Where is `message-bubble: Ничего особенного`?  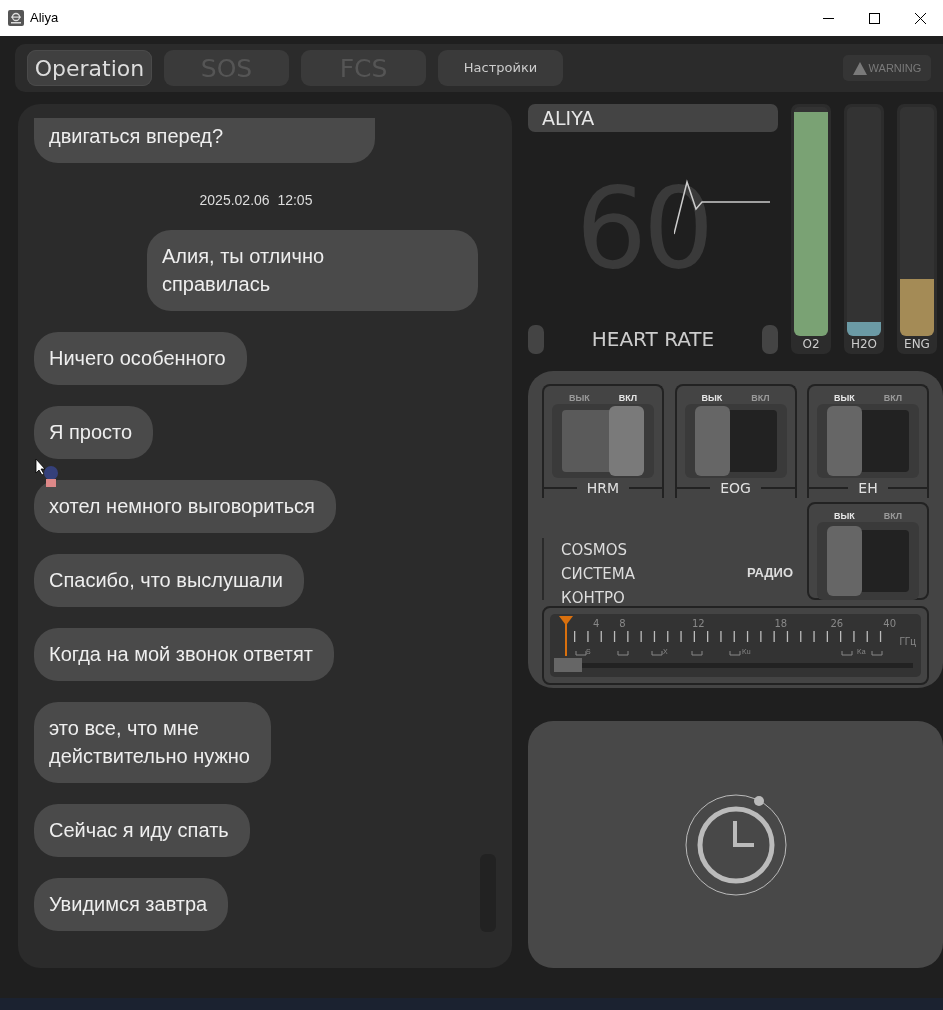 message-bubble: Ничего особенного is located at coordinates (140, 358).